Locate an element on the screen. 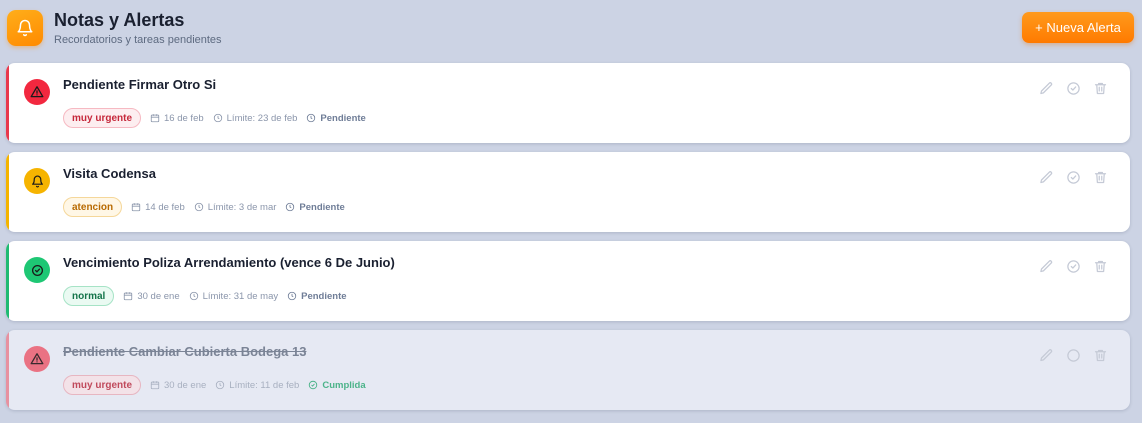 This screenshot has width=1142, height=423. reopen-circle-icon is located at coordinates (1073, 355).